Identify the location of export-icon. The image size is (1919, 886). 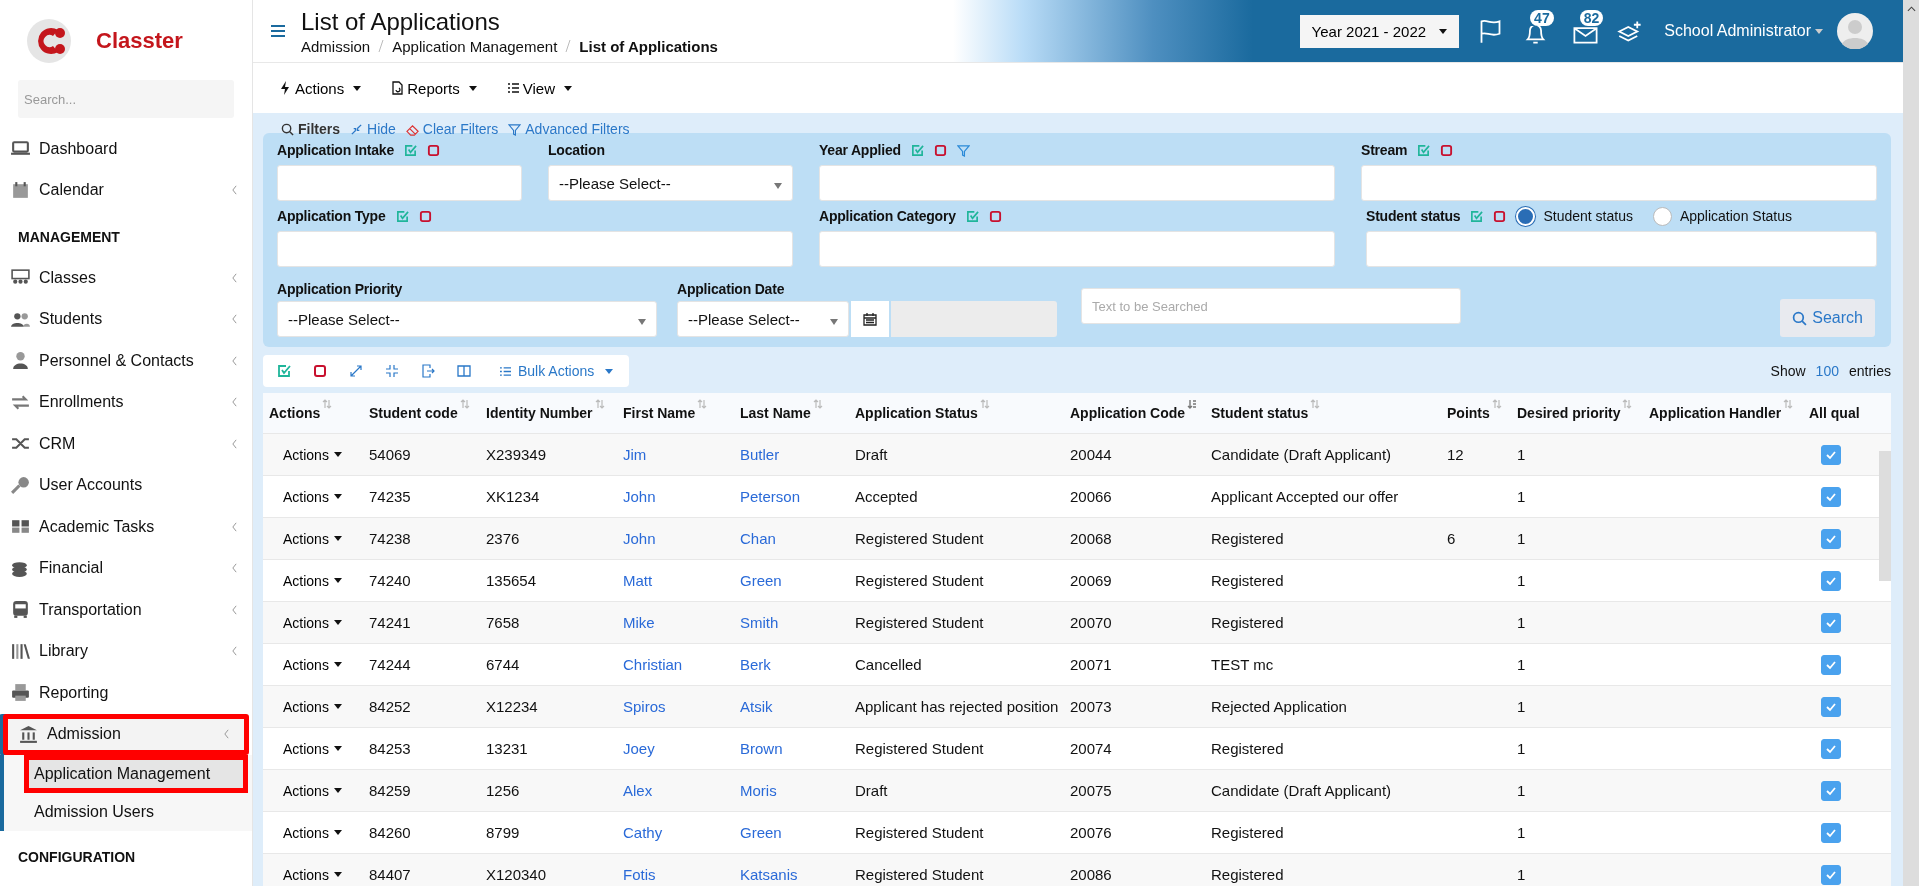
(428, 371).